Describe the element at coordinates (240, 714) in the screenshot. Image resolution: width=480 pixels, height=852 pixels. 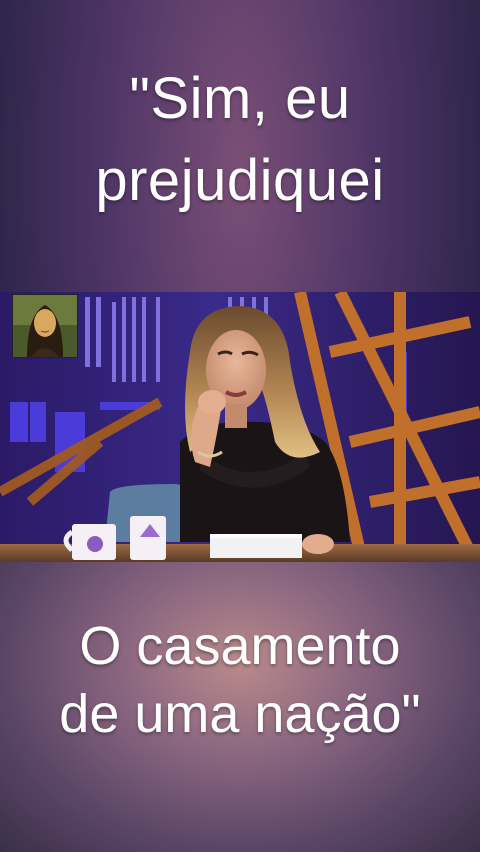
I see `bottom-caption-line-2: de uma nação"` at that location.